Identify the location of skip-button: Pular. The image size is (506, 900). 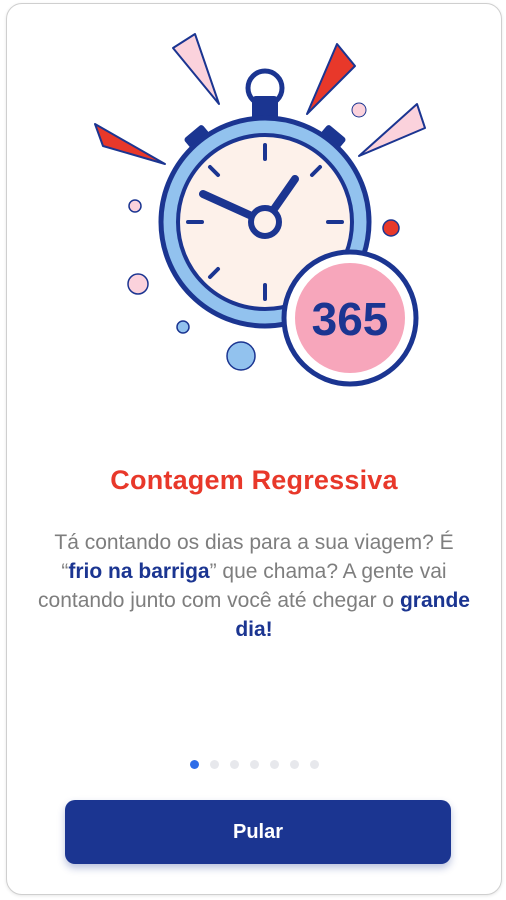
(258, 832).